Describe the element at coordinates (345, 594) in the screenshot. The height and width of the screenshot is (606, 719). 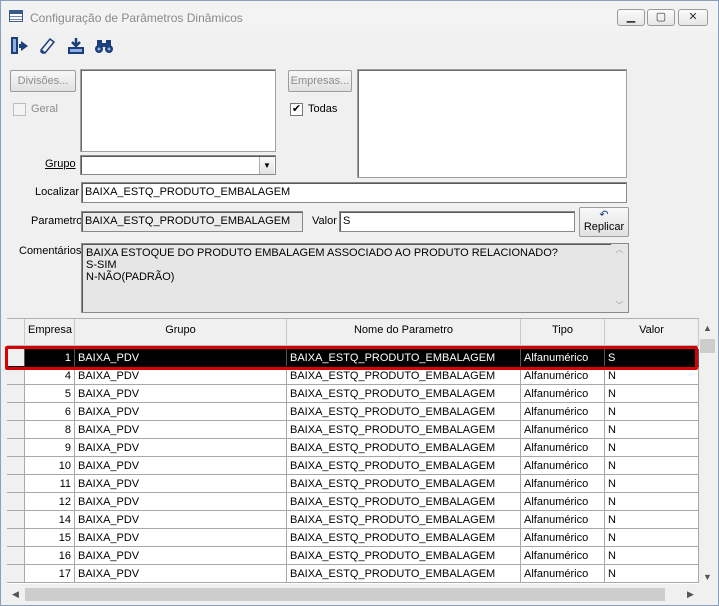
I see `scroll-thumb` at that location.